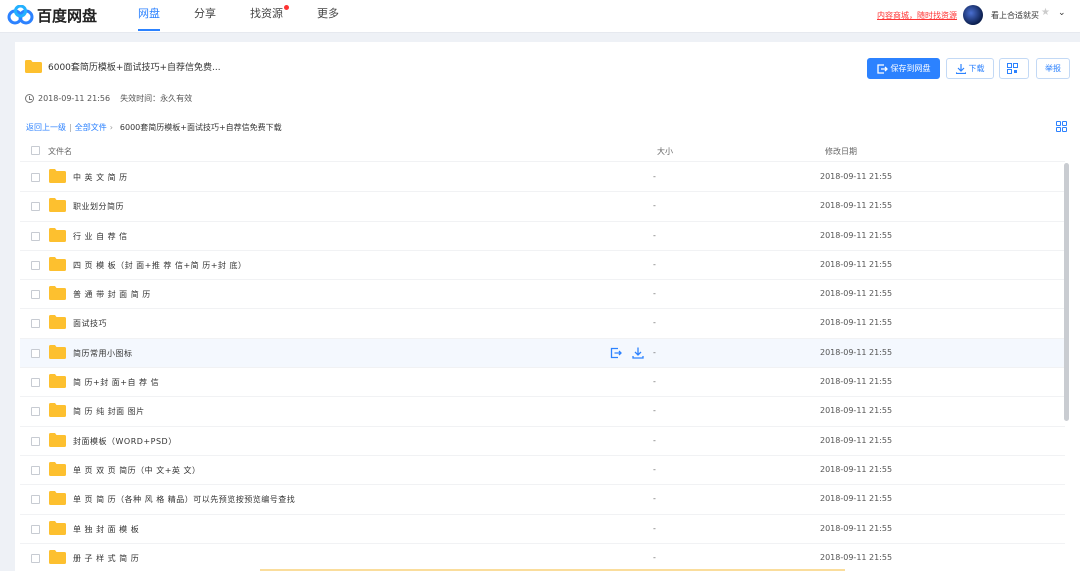 The image size is (1080, 571). I want to click on nav-tab-find-resources: 找资源, so click(269, 16).